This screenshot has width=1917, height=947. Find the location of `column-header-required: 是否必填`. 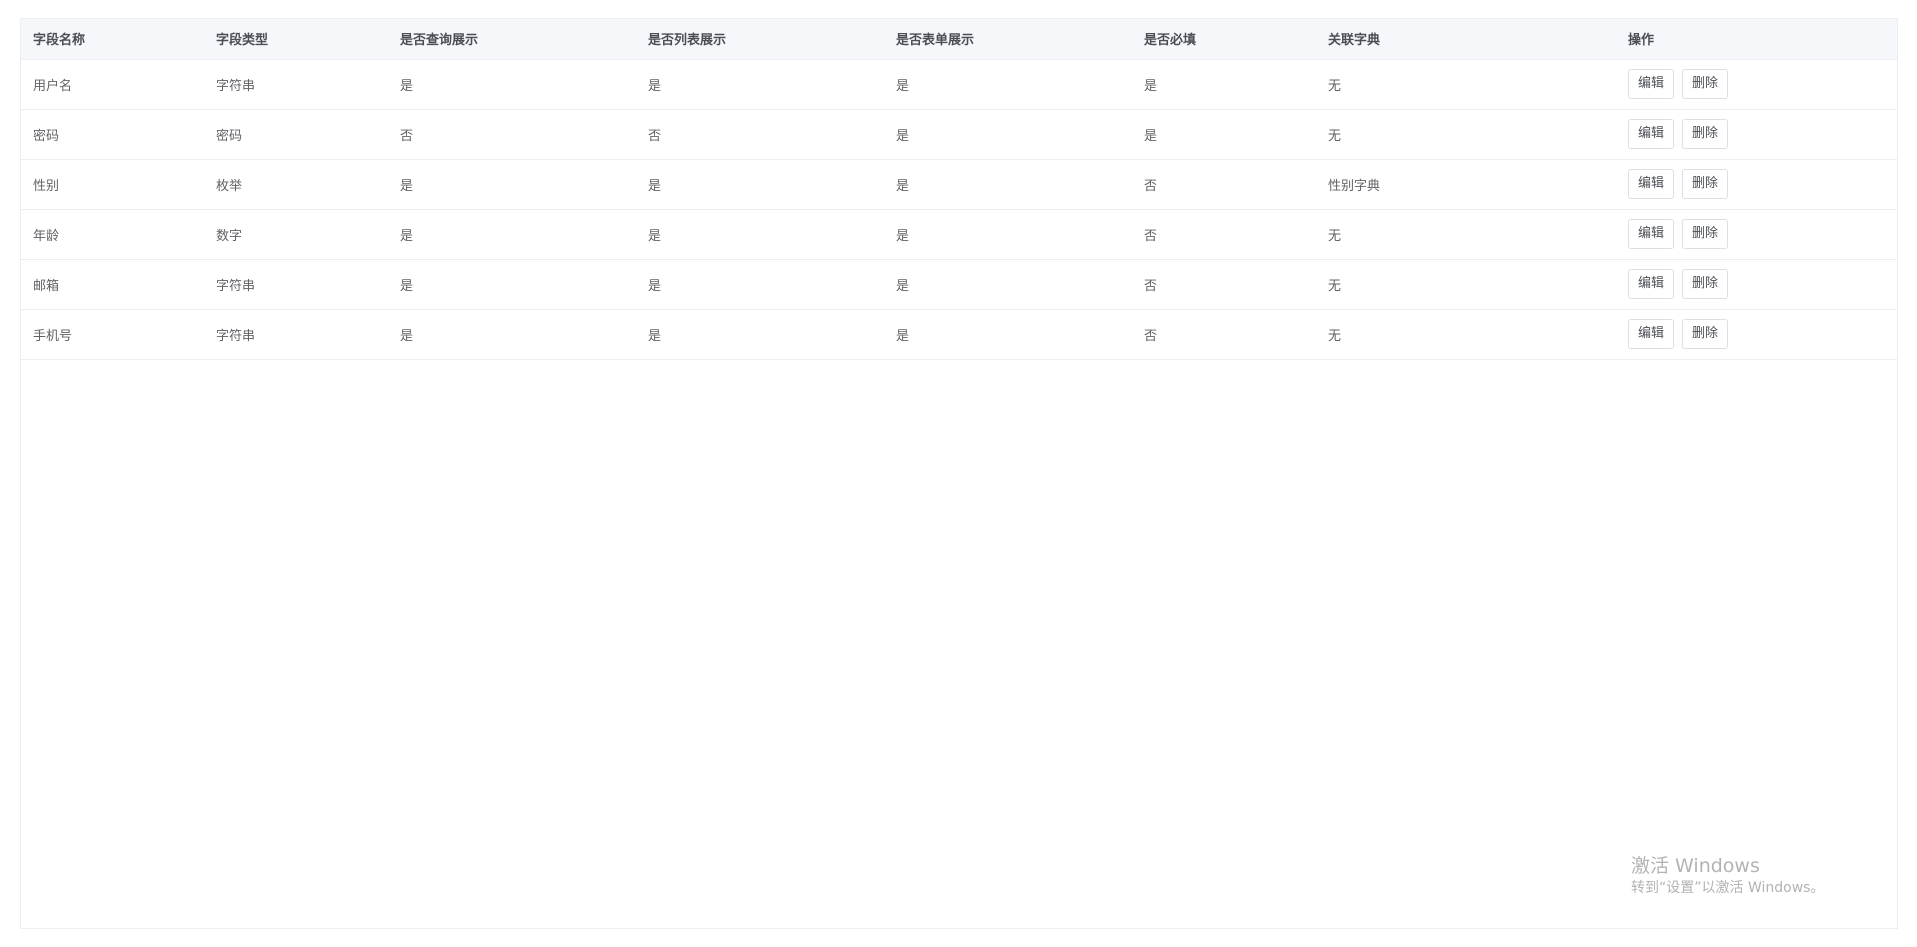

column-header-required: 是否必填 is located at coordinates (1224, 39).